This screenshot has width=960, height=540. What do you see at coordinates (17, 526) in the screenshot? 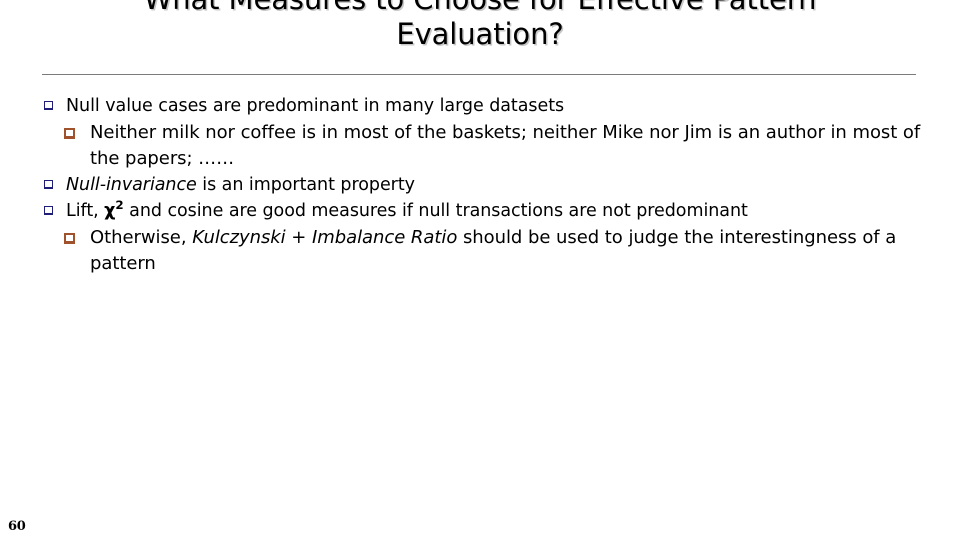
I see `page-number: 60` at bounding box center [17, 526].